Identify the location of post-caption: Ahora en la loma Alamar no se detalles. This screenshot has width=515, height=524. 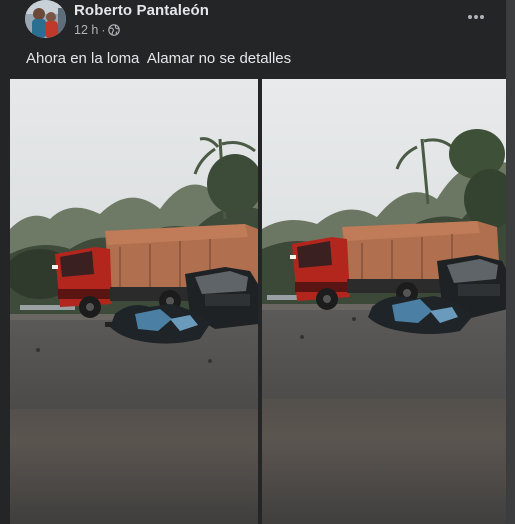
(159, 58).